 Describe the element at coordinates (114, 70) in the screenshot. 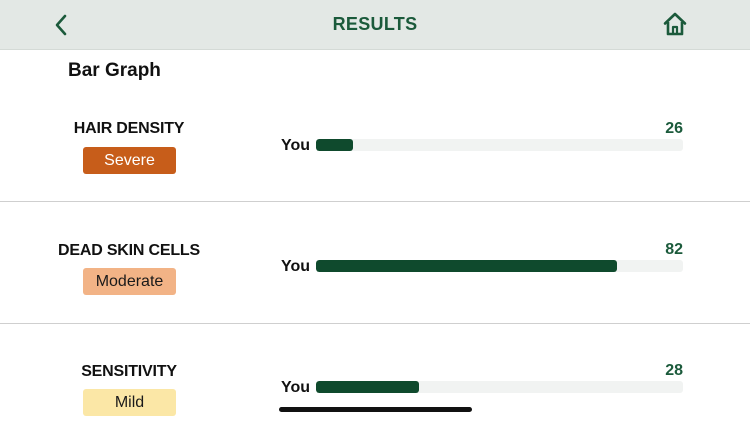

I see `section-title: Bar Graph` at that location.